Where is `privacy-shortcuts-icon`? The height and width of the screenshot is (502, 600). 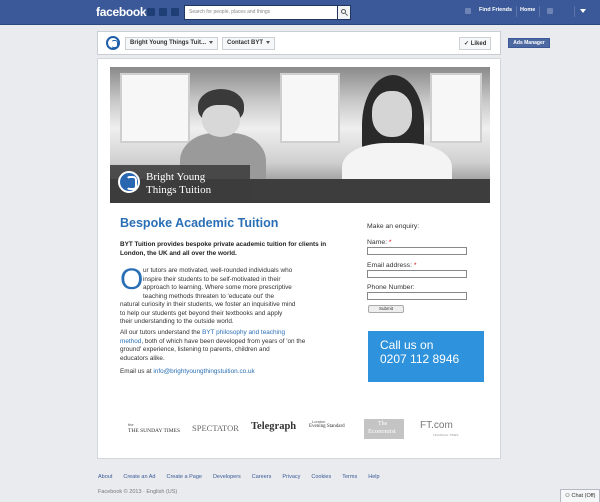
privacy-shortcuts-icon is located at coordinates (550, 11).